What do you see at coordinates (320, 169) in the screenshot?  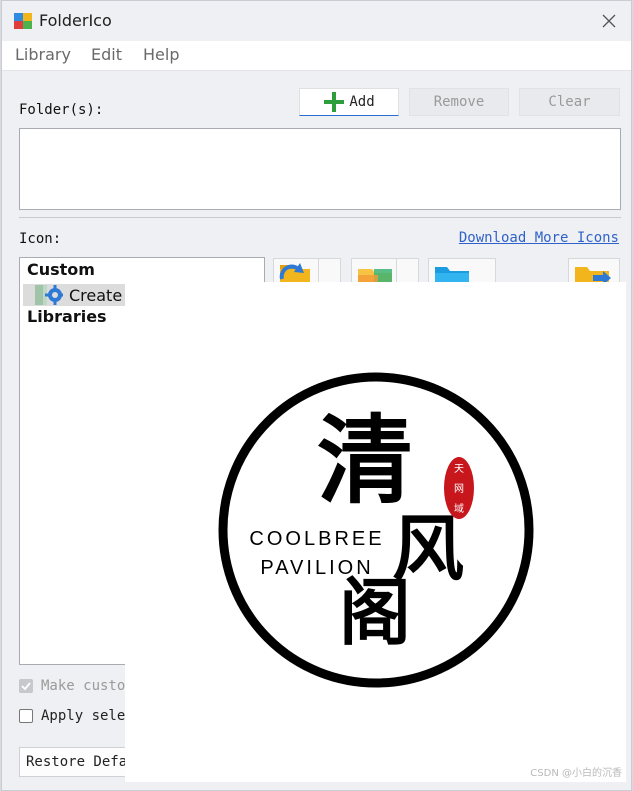 I see `folders-list` at bounding box center [320, 169].